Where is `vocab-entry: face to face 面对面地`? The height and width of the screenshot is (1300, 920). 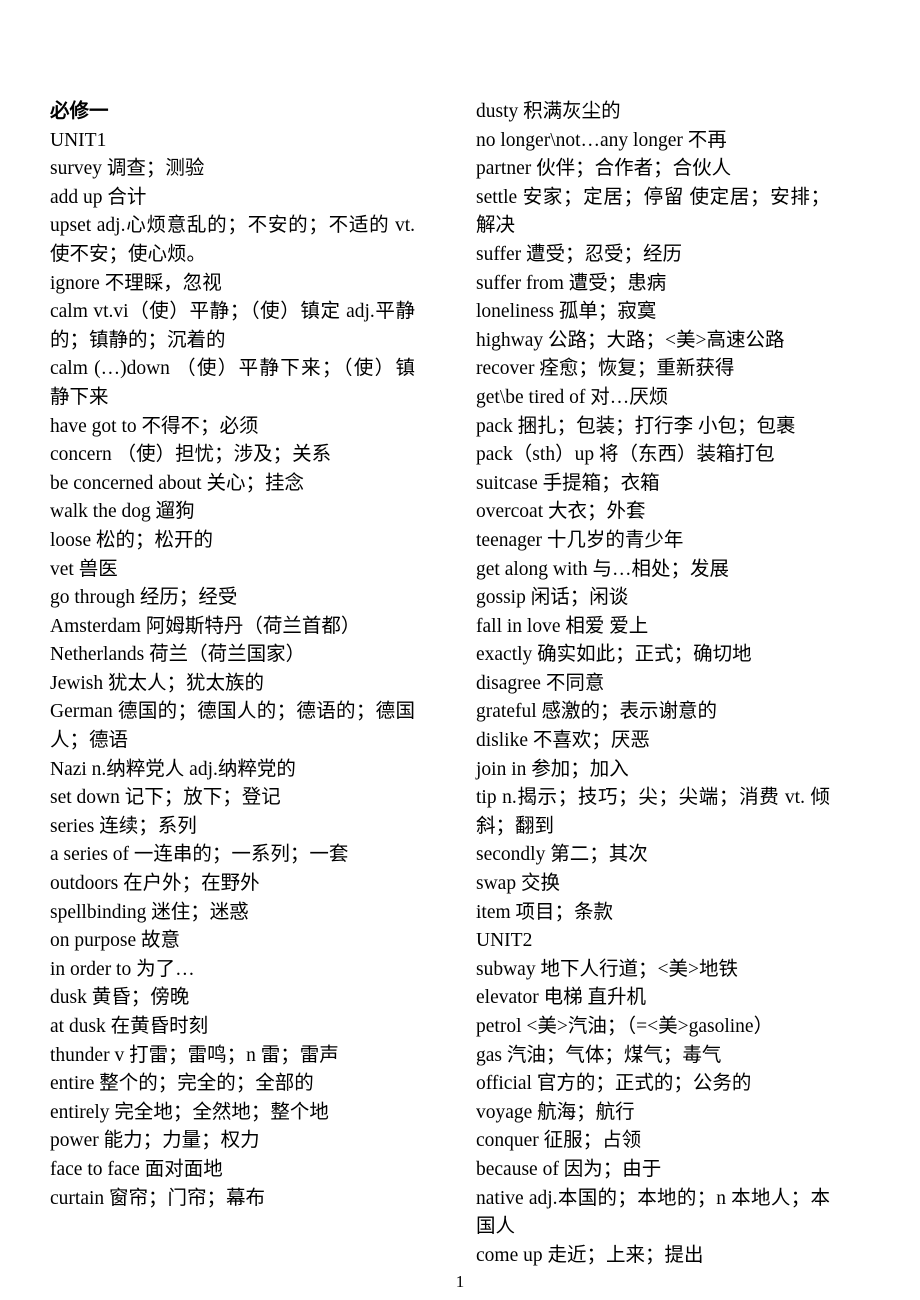 vocab-entry: face to face 面对面地 is located at coordinates (136, 1169).